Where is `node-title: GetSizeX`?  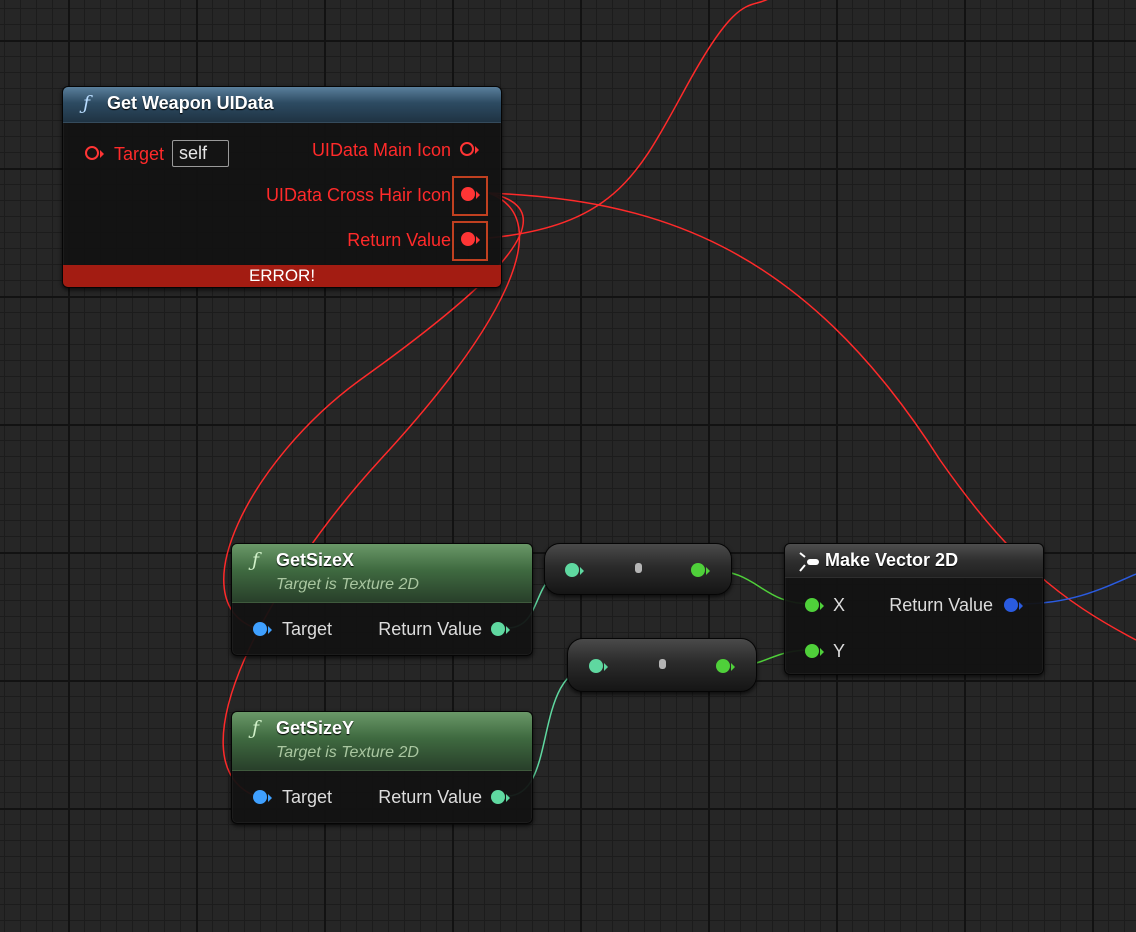 node-title: GetSizeX is located at coordinates (315, 560).